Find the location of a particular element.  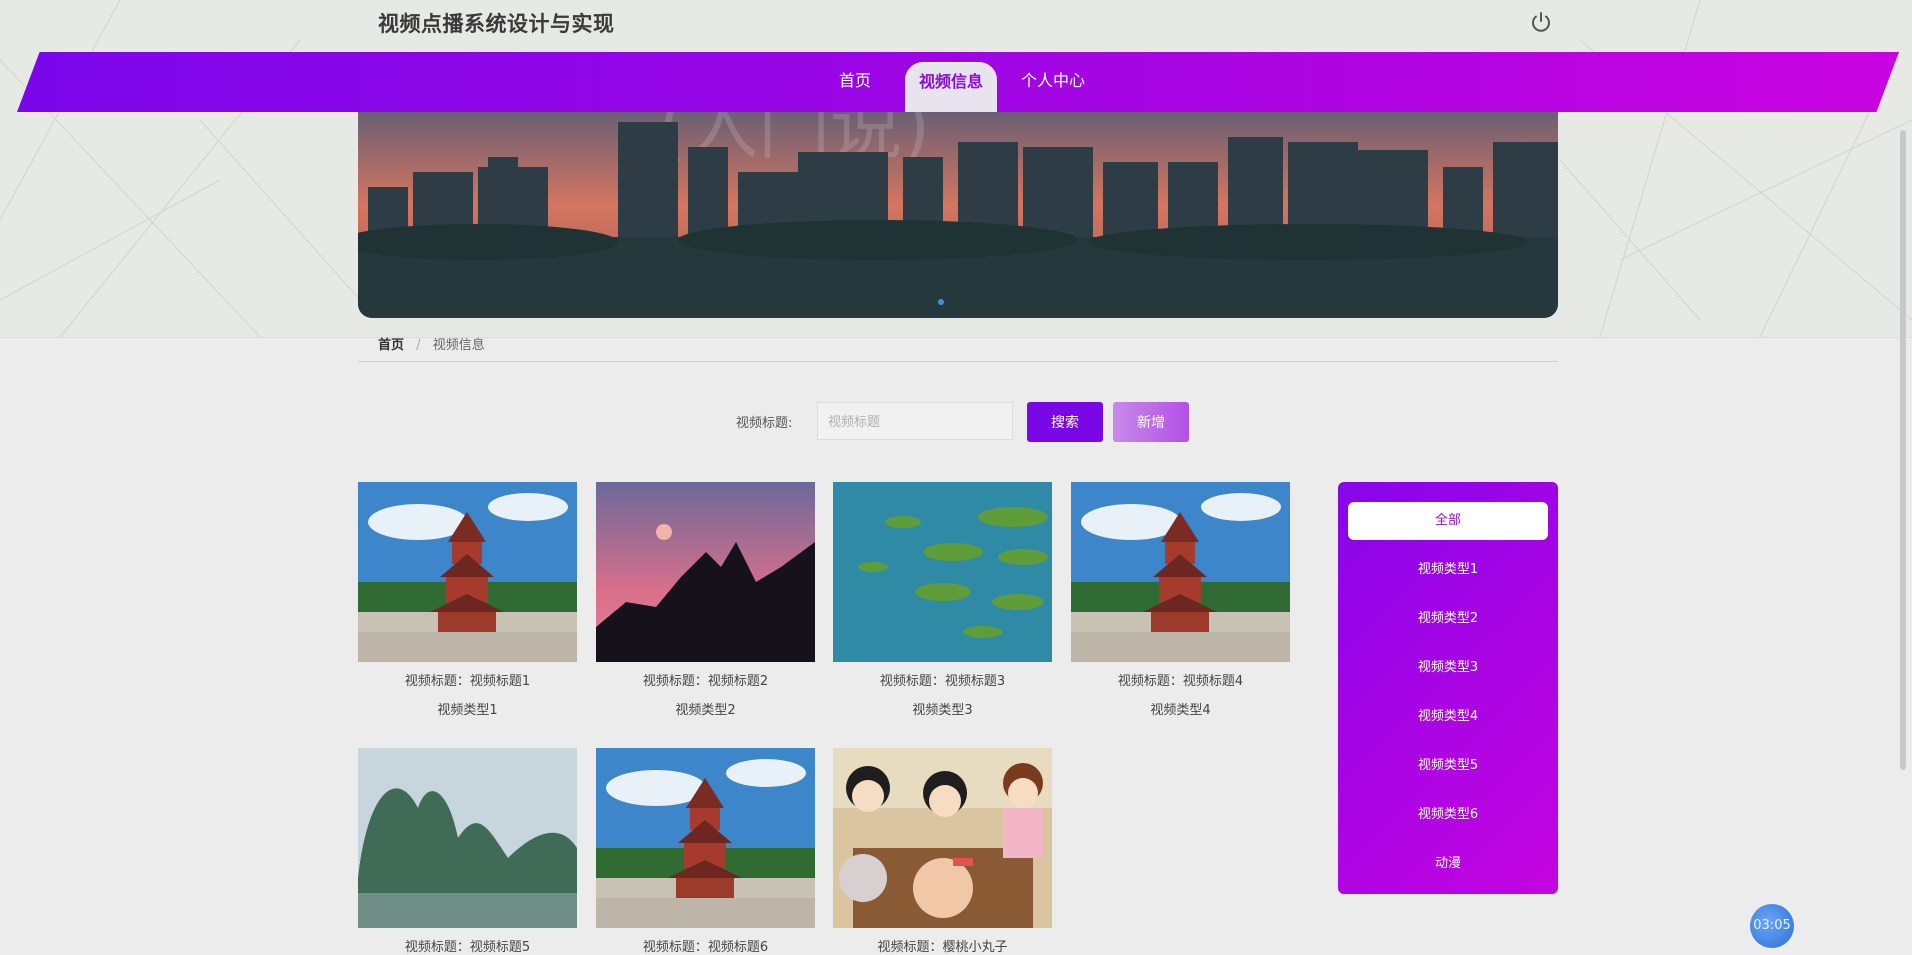

banner-image: (入门说) is located at coordinates (958, 215).